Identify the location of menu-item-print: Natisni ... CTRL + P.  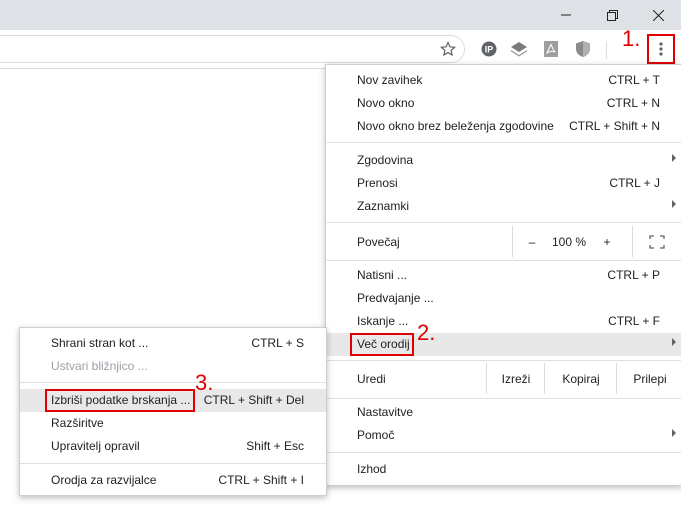
(503, 275).